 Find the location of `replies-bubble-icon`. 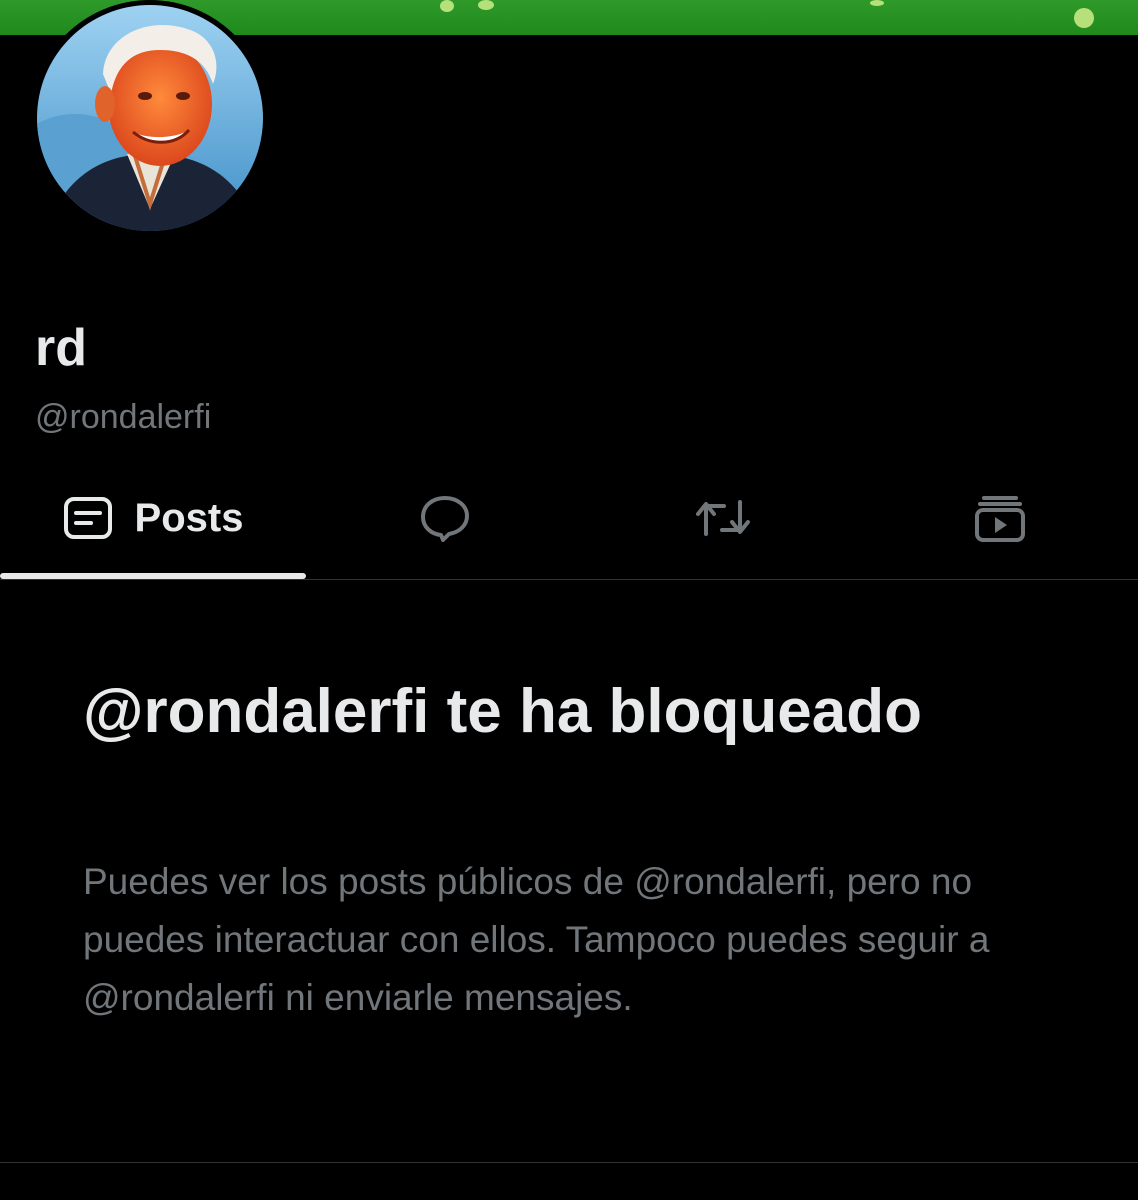

replies-bubble-icon is located at coordinates (445, 518).